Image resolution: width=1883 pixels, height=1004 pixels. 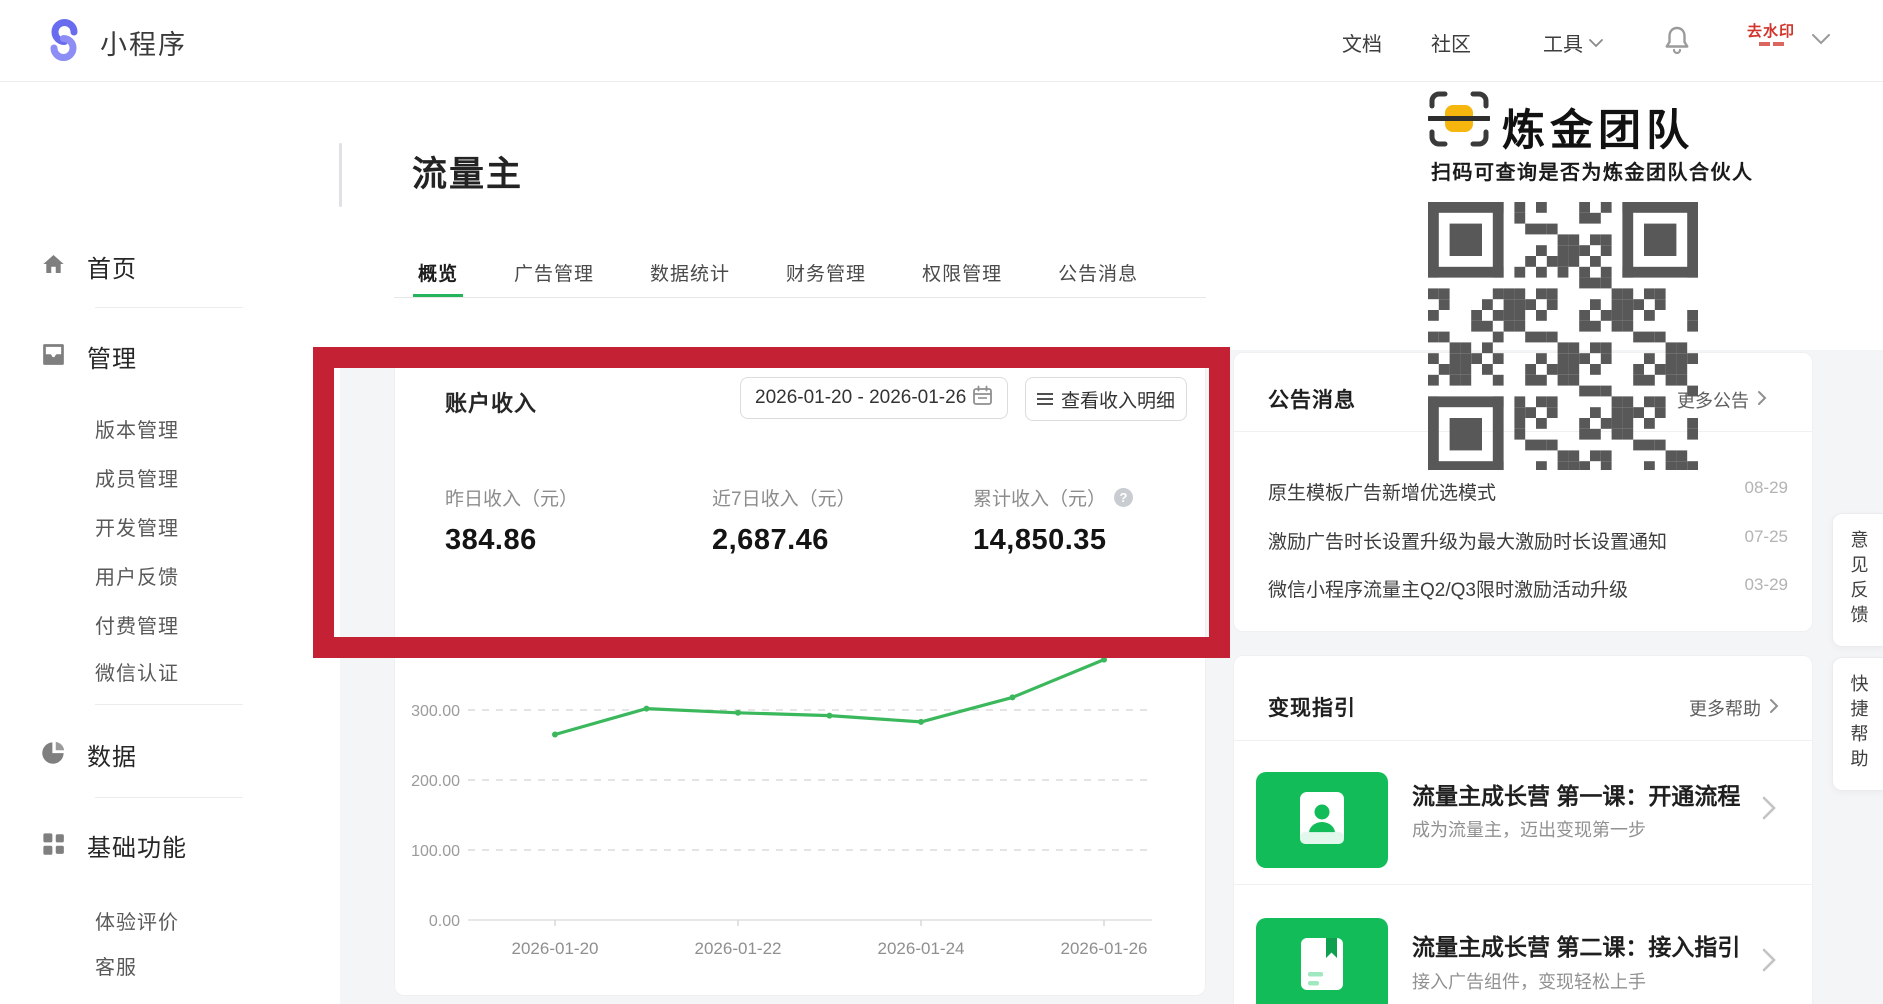 I want to click on nav-tools-label: 工具, so click(x=1563, y=45).